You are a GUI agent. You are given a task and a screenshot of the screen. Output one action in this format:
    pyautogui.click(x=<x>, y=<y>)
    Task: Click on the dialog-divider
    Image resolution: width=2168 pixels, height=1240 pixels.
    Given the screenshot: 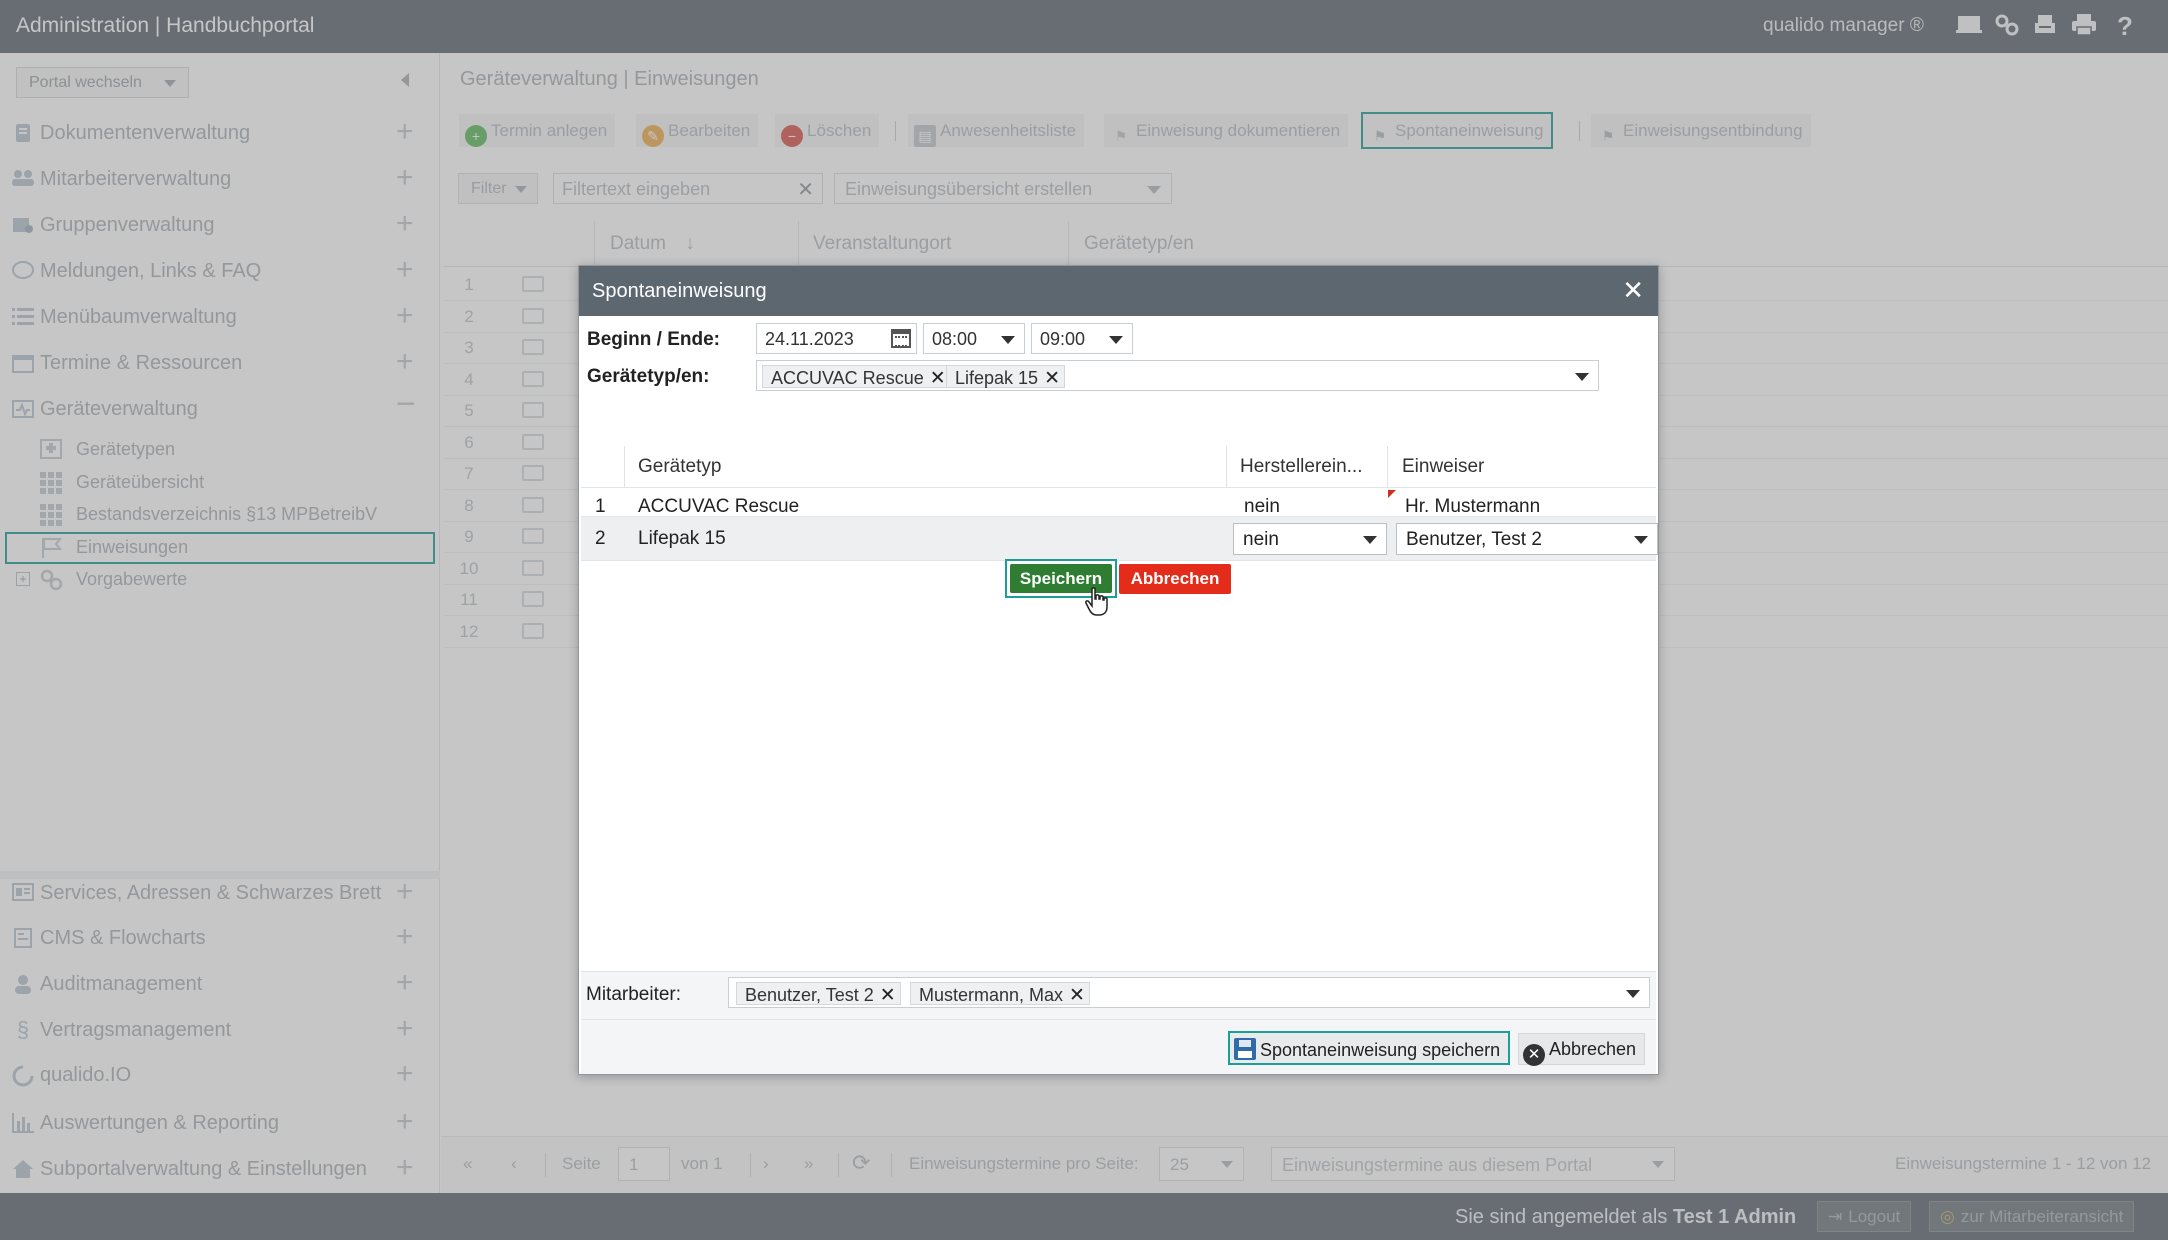 What is the action you would take?
    pyautogui.click(x=1118, y=1019)
    